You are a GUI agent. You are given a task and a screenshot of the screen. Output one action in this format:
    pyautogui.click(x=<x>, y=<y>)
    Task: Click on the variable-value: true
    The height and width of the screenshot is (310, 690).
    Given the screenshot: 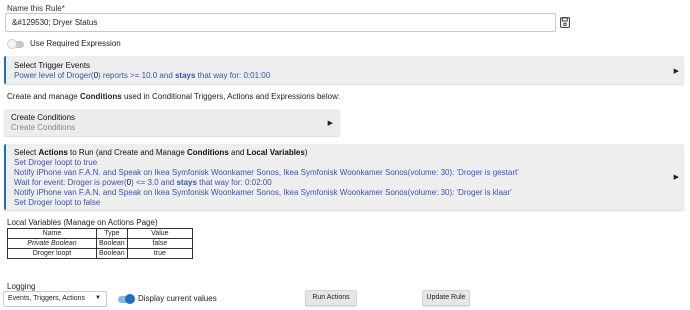 What is the action you would take?
    pyautogui.click(x=160, y=253)
    